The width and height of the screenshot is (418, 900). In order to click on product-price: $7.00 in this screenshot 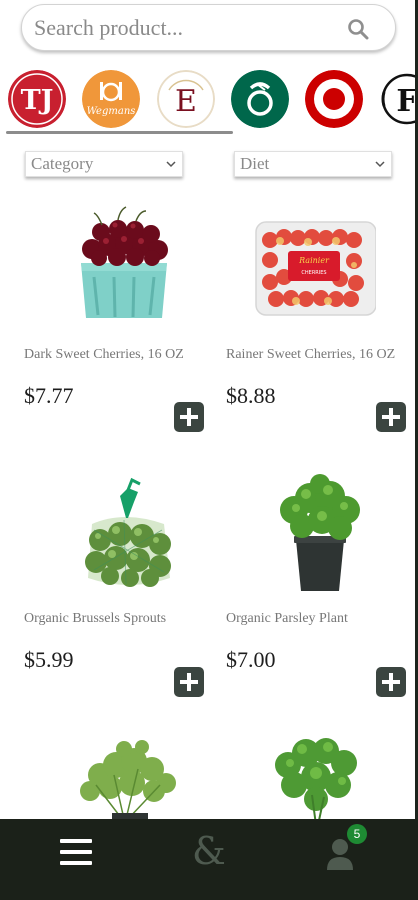, I will do `click(251, 659)`.